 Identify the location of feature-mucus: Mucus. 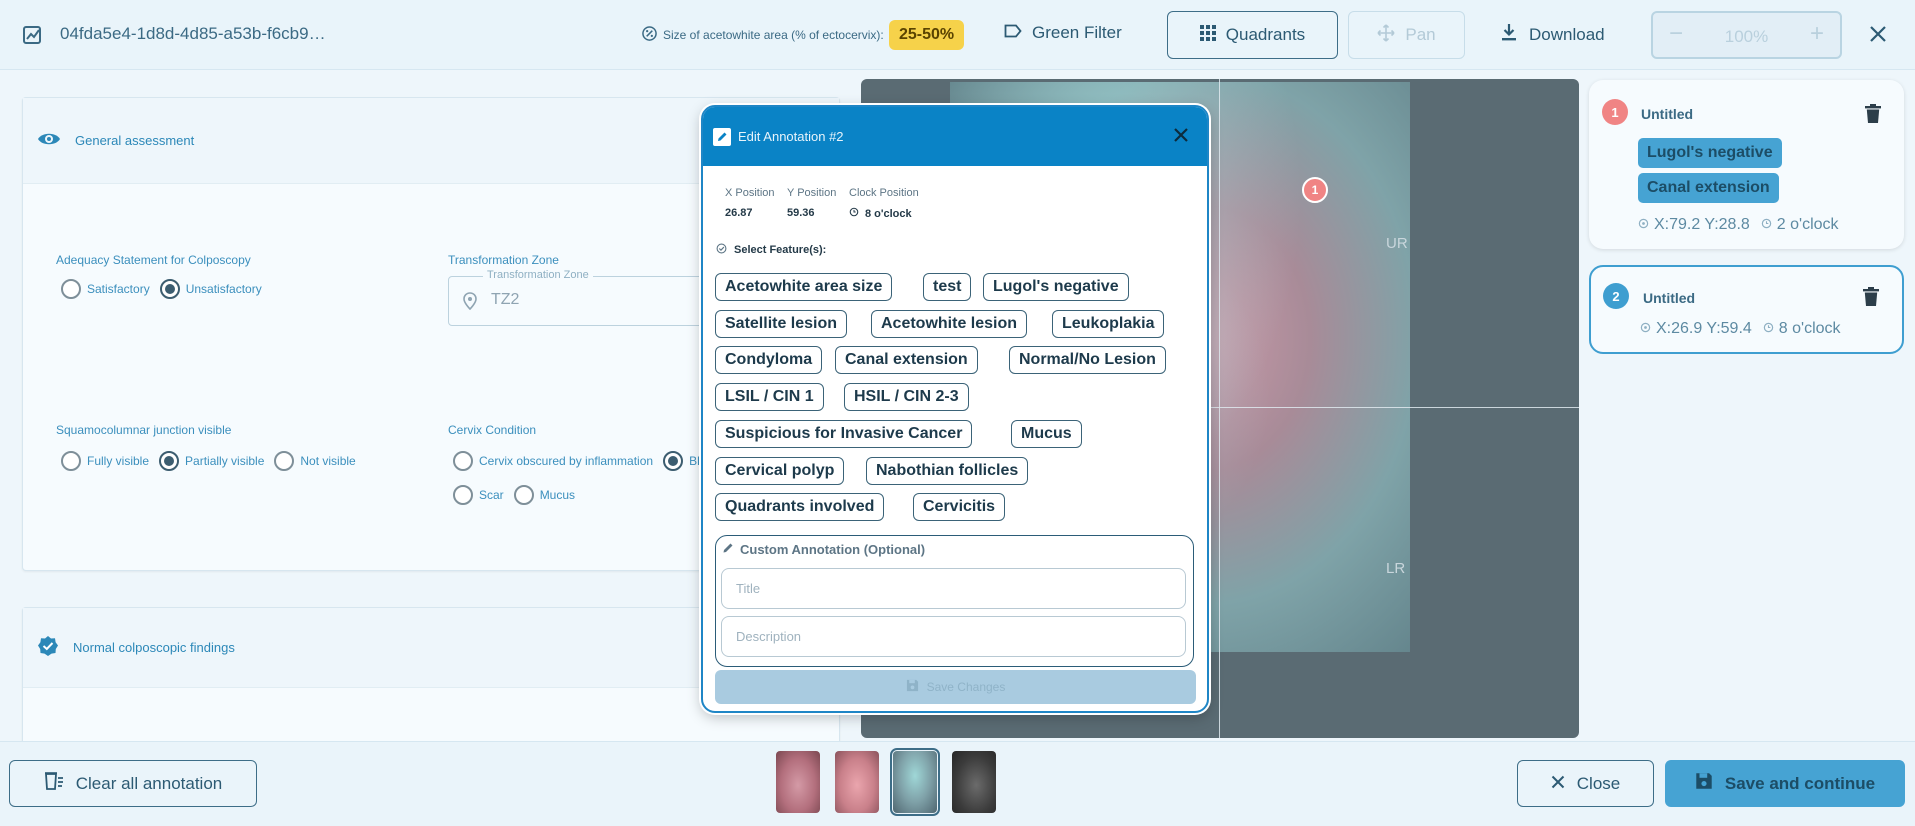
(1046, 434).